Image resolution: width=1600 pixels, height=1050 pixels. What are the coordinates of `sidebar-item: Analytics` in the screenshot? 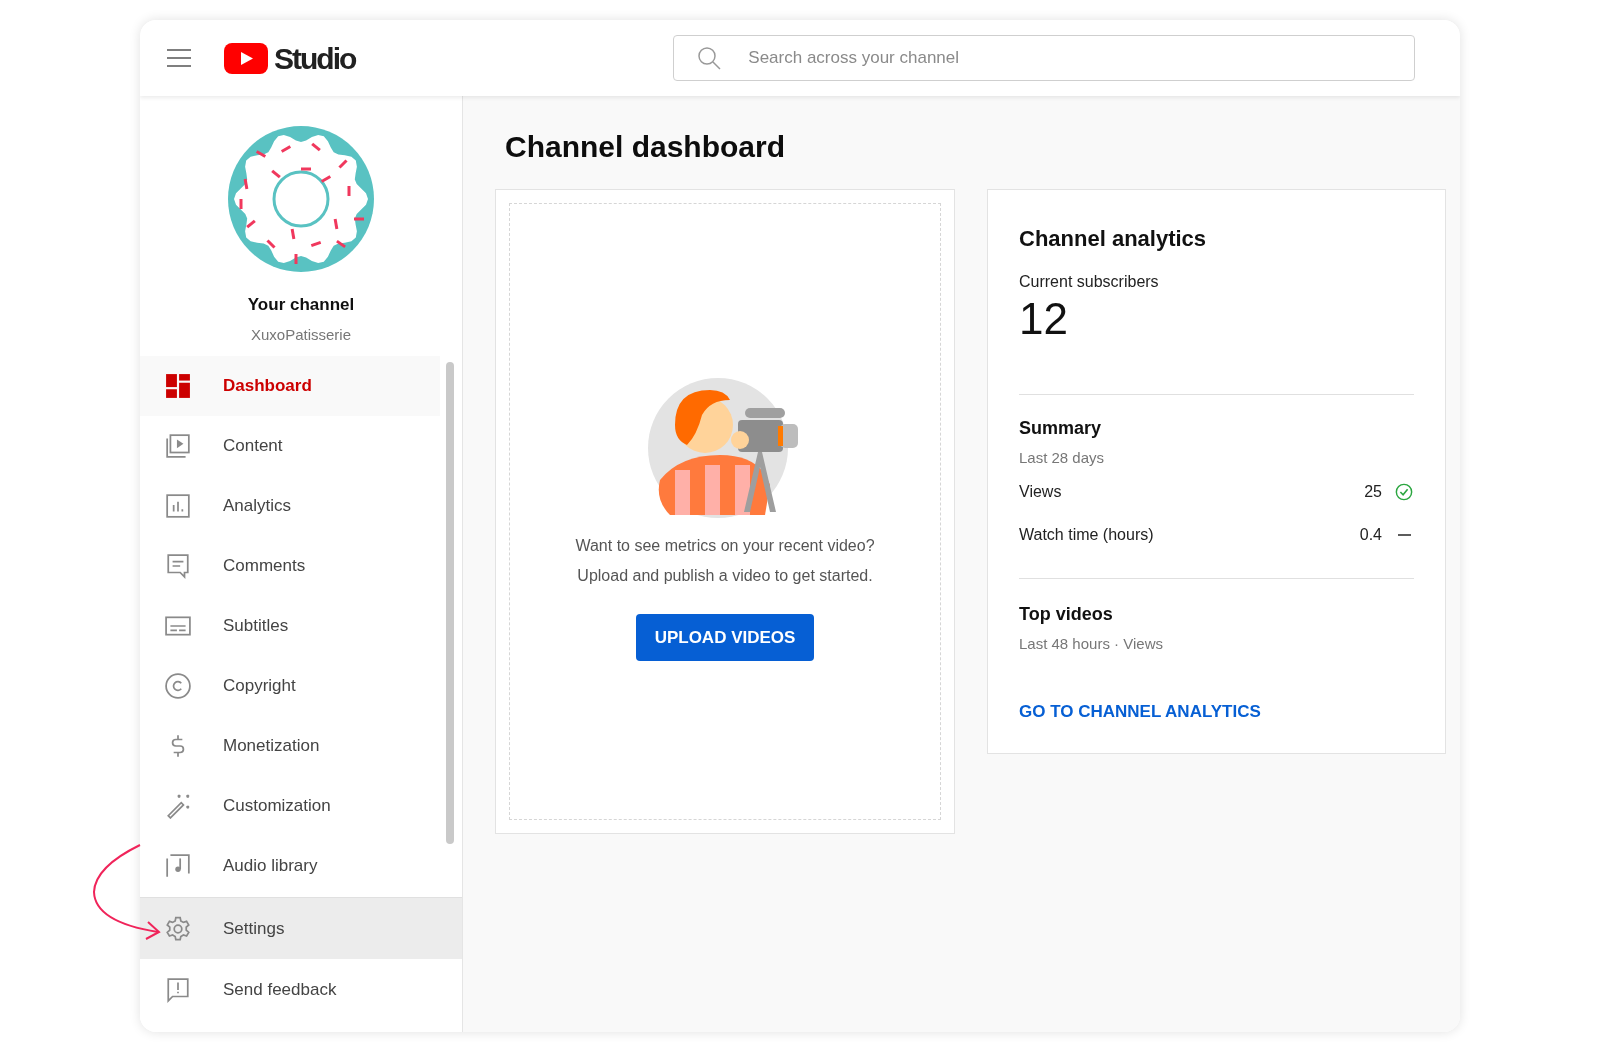 It's located at (290, 506).